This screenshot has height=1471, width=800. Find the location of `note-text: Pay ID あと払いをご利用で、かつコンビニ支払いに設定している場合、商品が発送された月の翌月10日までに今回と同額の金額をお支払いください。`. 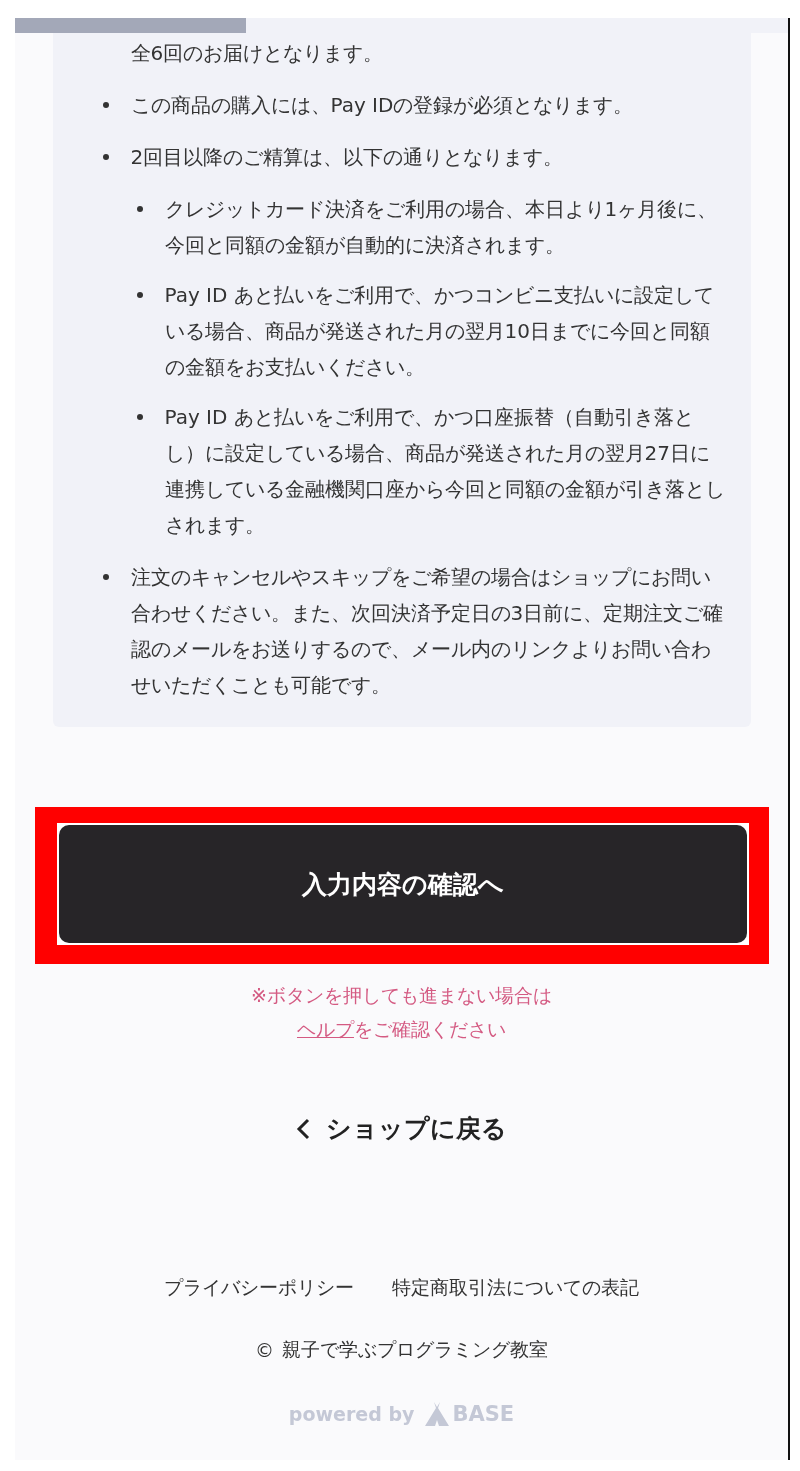

note-text: Pay ID あと払いをご利用で、かつコンビニ支払いに設定している場合、商品が発送された月の翌月10日までに今回と同額の金額をお支払いください。 is located at coordinates (439, 331).